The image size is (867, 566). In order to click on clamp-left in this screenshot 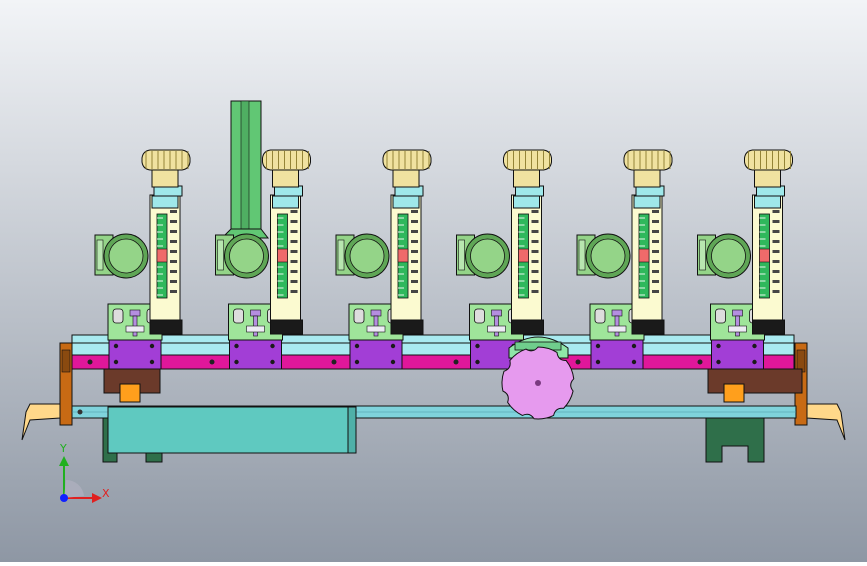, I will do `click(600, 316)`.